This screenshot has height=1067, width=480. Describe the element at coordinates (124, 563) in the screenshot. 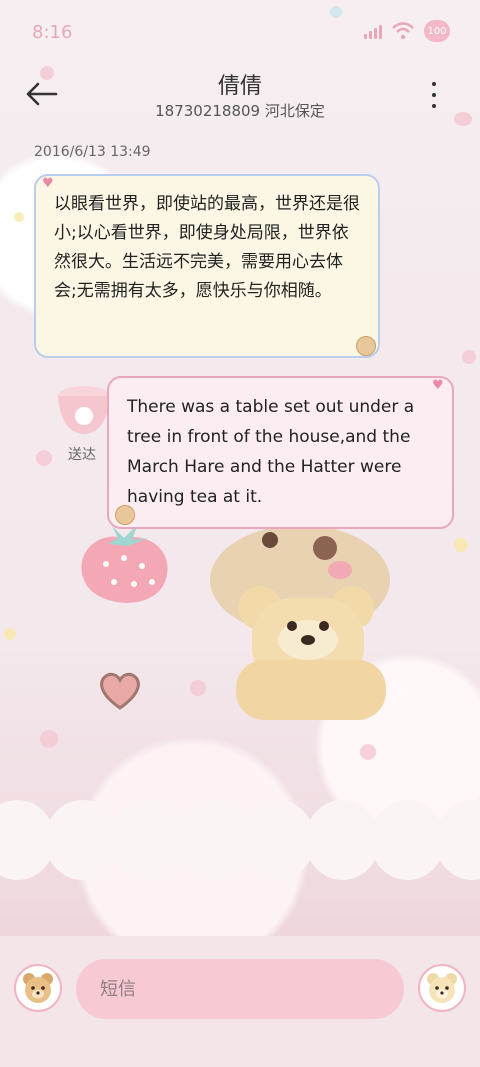

I see `strawberry-illustration` at that location.